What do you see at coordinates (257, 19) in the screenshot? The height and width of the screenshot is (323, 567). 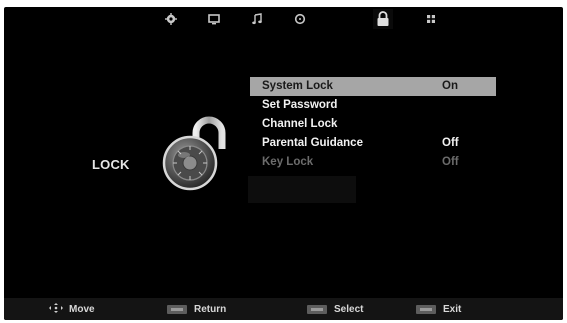 I see `music-icon` at bounding box center [257, 19].